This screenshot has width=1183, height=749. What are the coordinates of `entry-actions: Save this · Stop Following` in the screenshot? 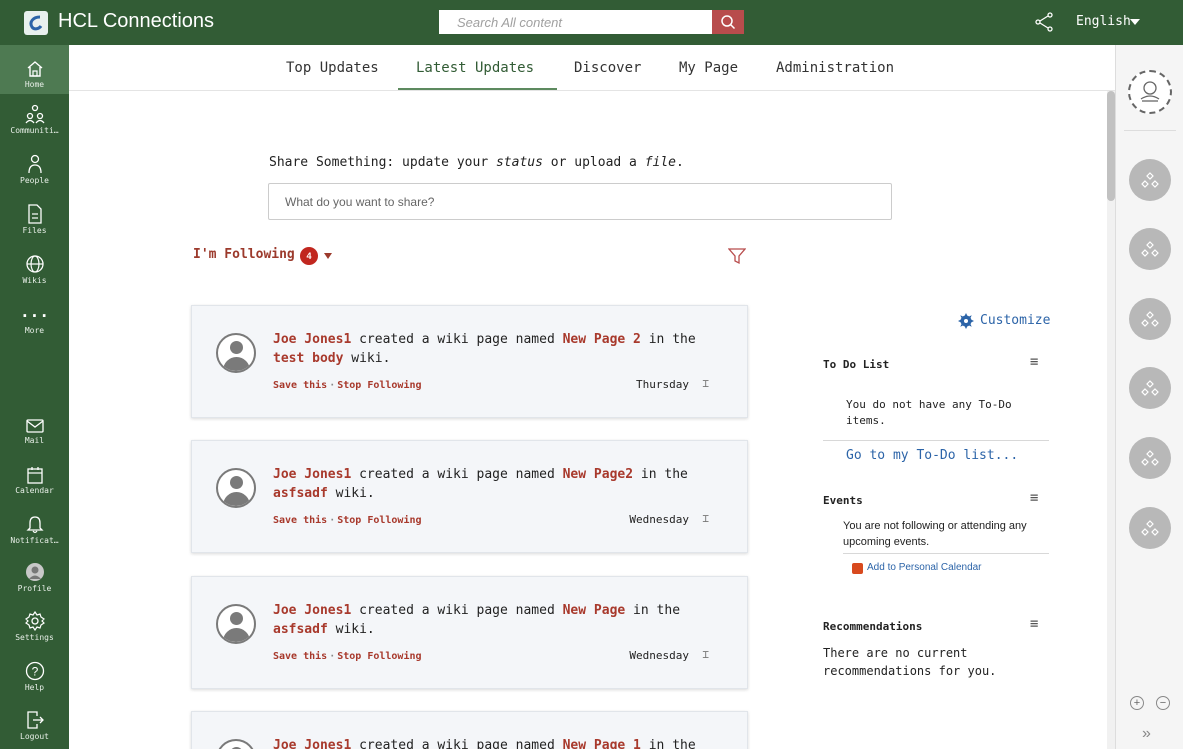 It's located at (347, 385).